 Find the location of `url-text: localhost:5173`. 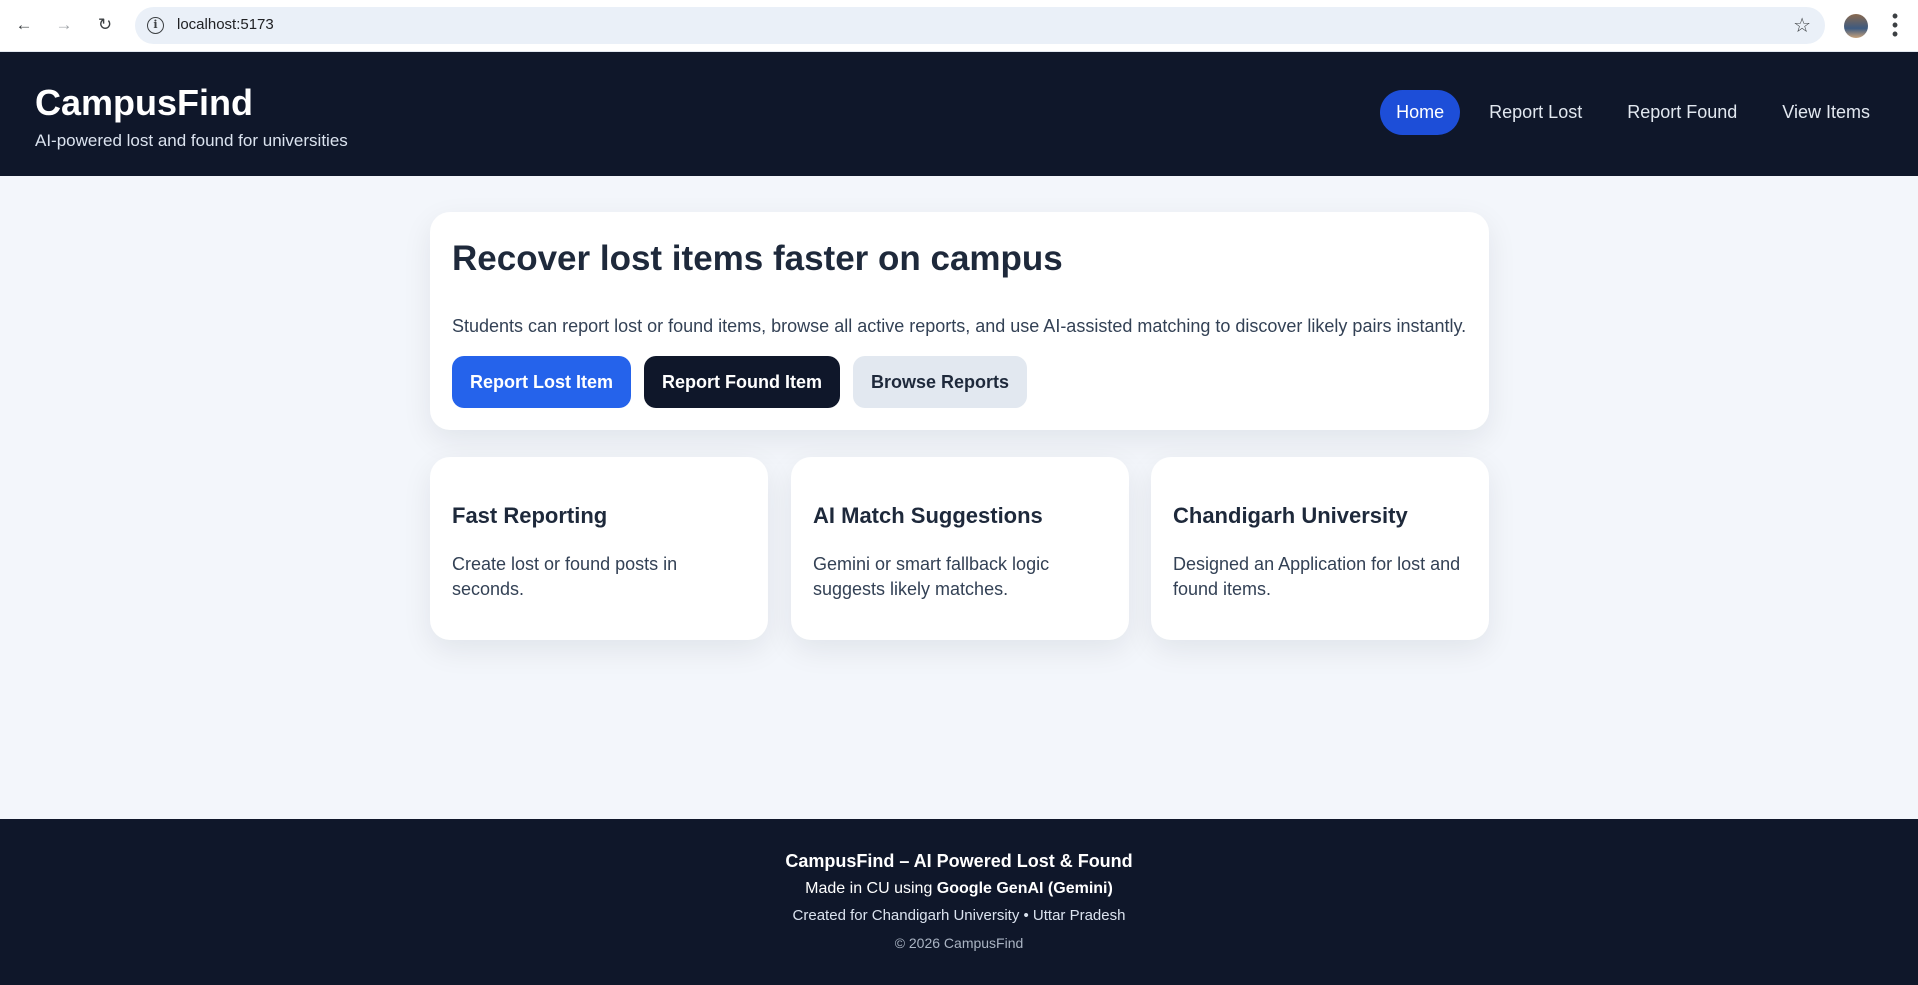

url-text: localhost:5173 is located at coordinates (225, 24).